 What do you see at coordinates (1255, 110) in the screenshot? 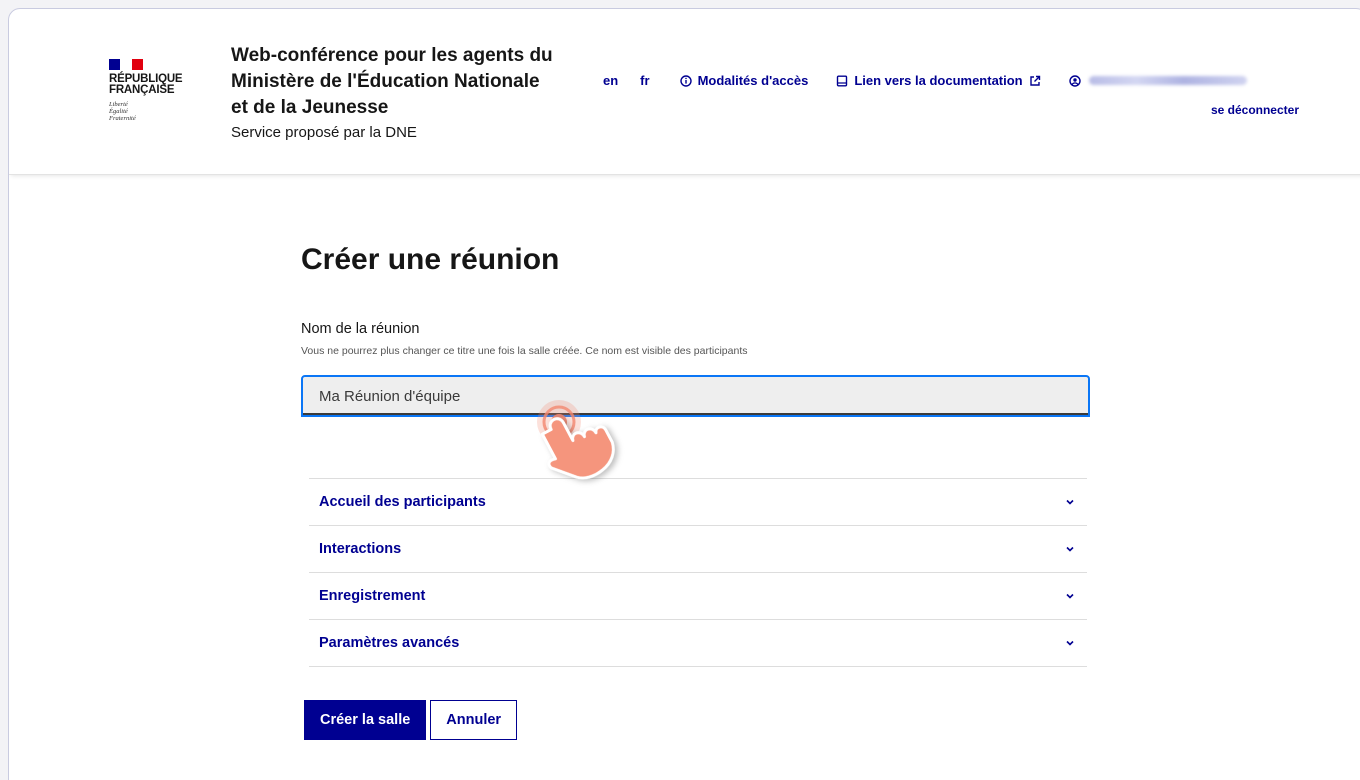
I see `logout-link: se déconnecter` at bounding box center [1255, 110].